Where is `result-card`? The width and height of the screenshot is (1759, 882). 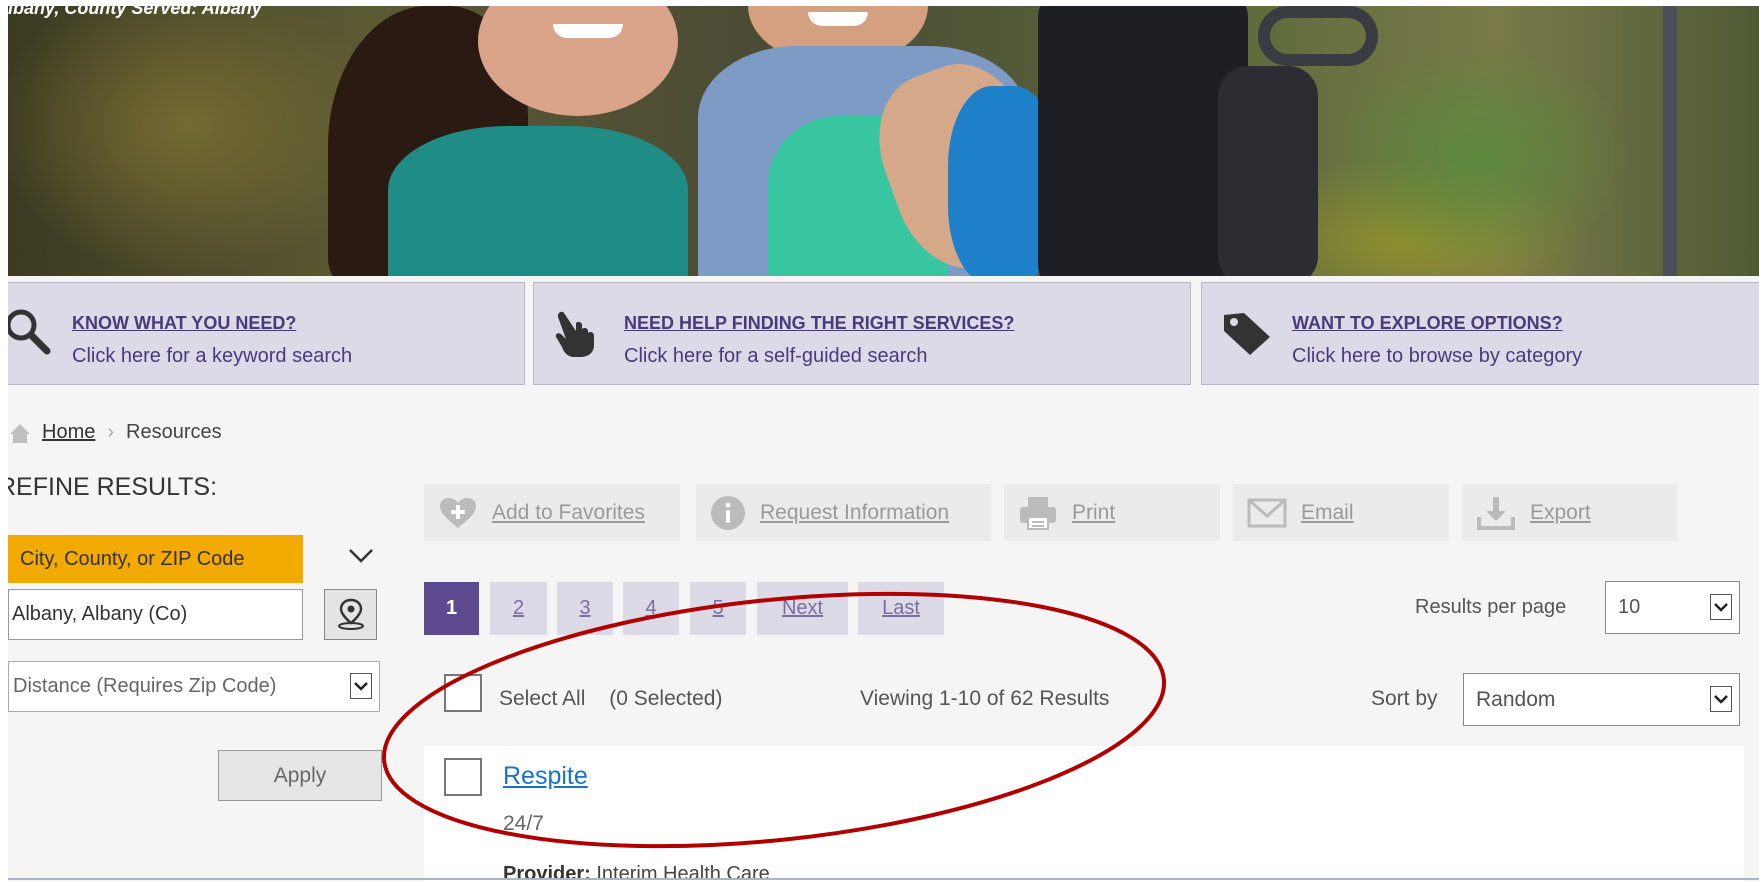
result-card is located at coordinates (1084, 814).